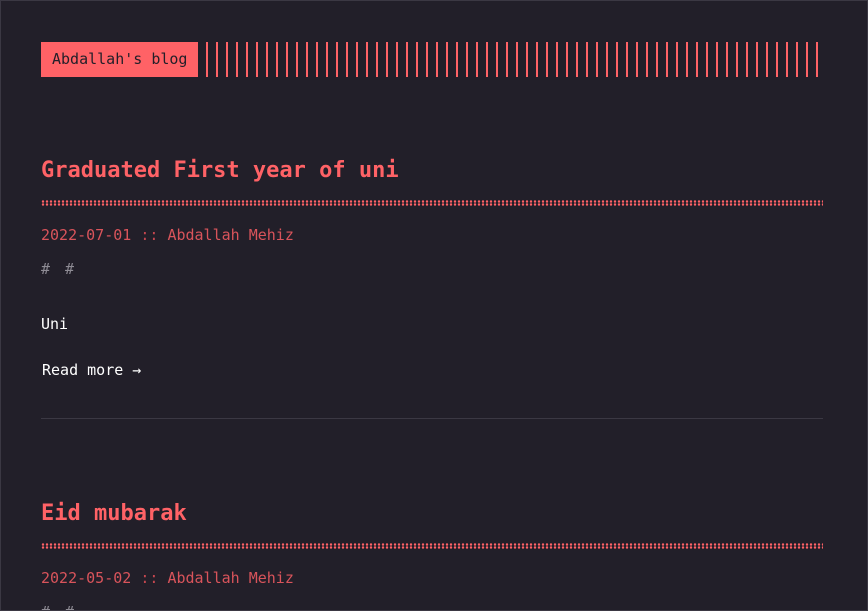 Image resolution: width=868 pixels, height=611 pixels. I want to click on post-date: 2022-05-02, so click(86, 578).